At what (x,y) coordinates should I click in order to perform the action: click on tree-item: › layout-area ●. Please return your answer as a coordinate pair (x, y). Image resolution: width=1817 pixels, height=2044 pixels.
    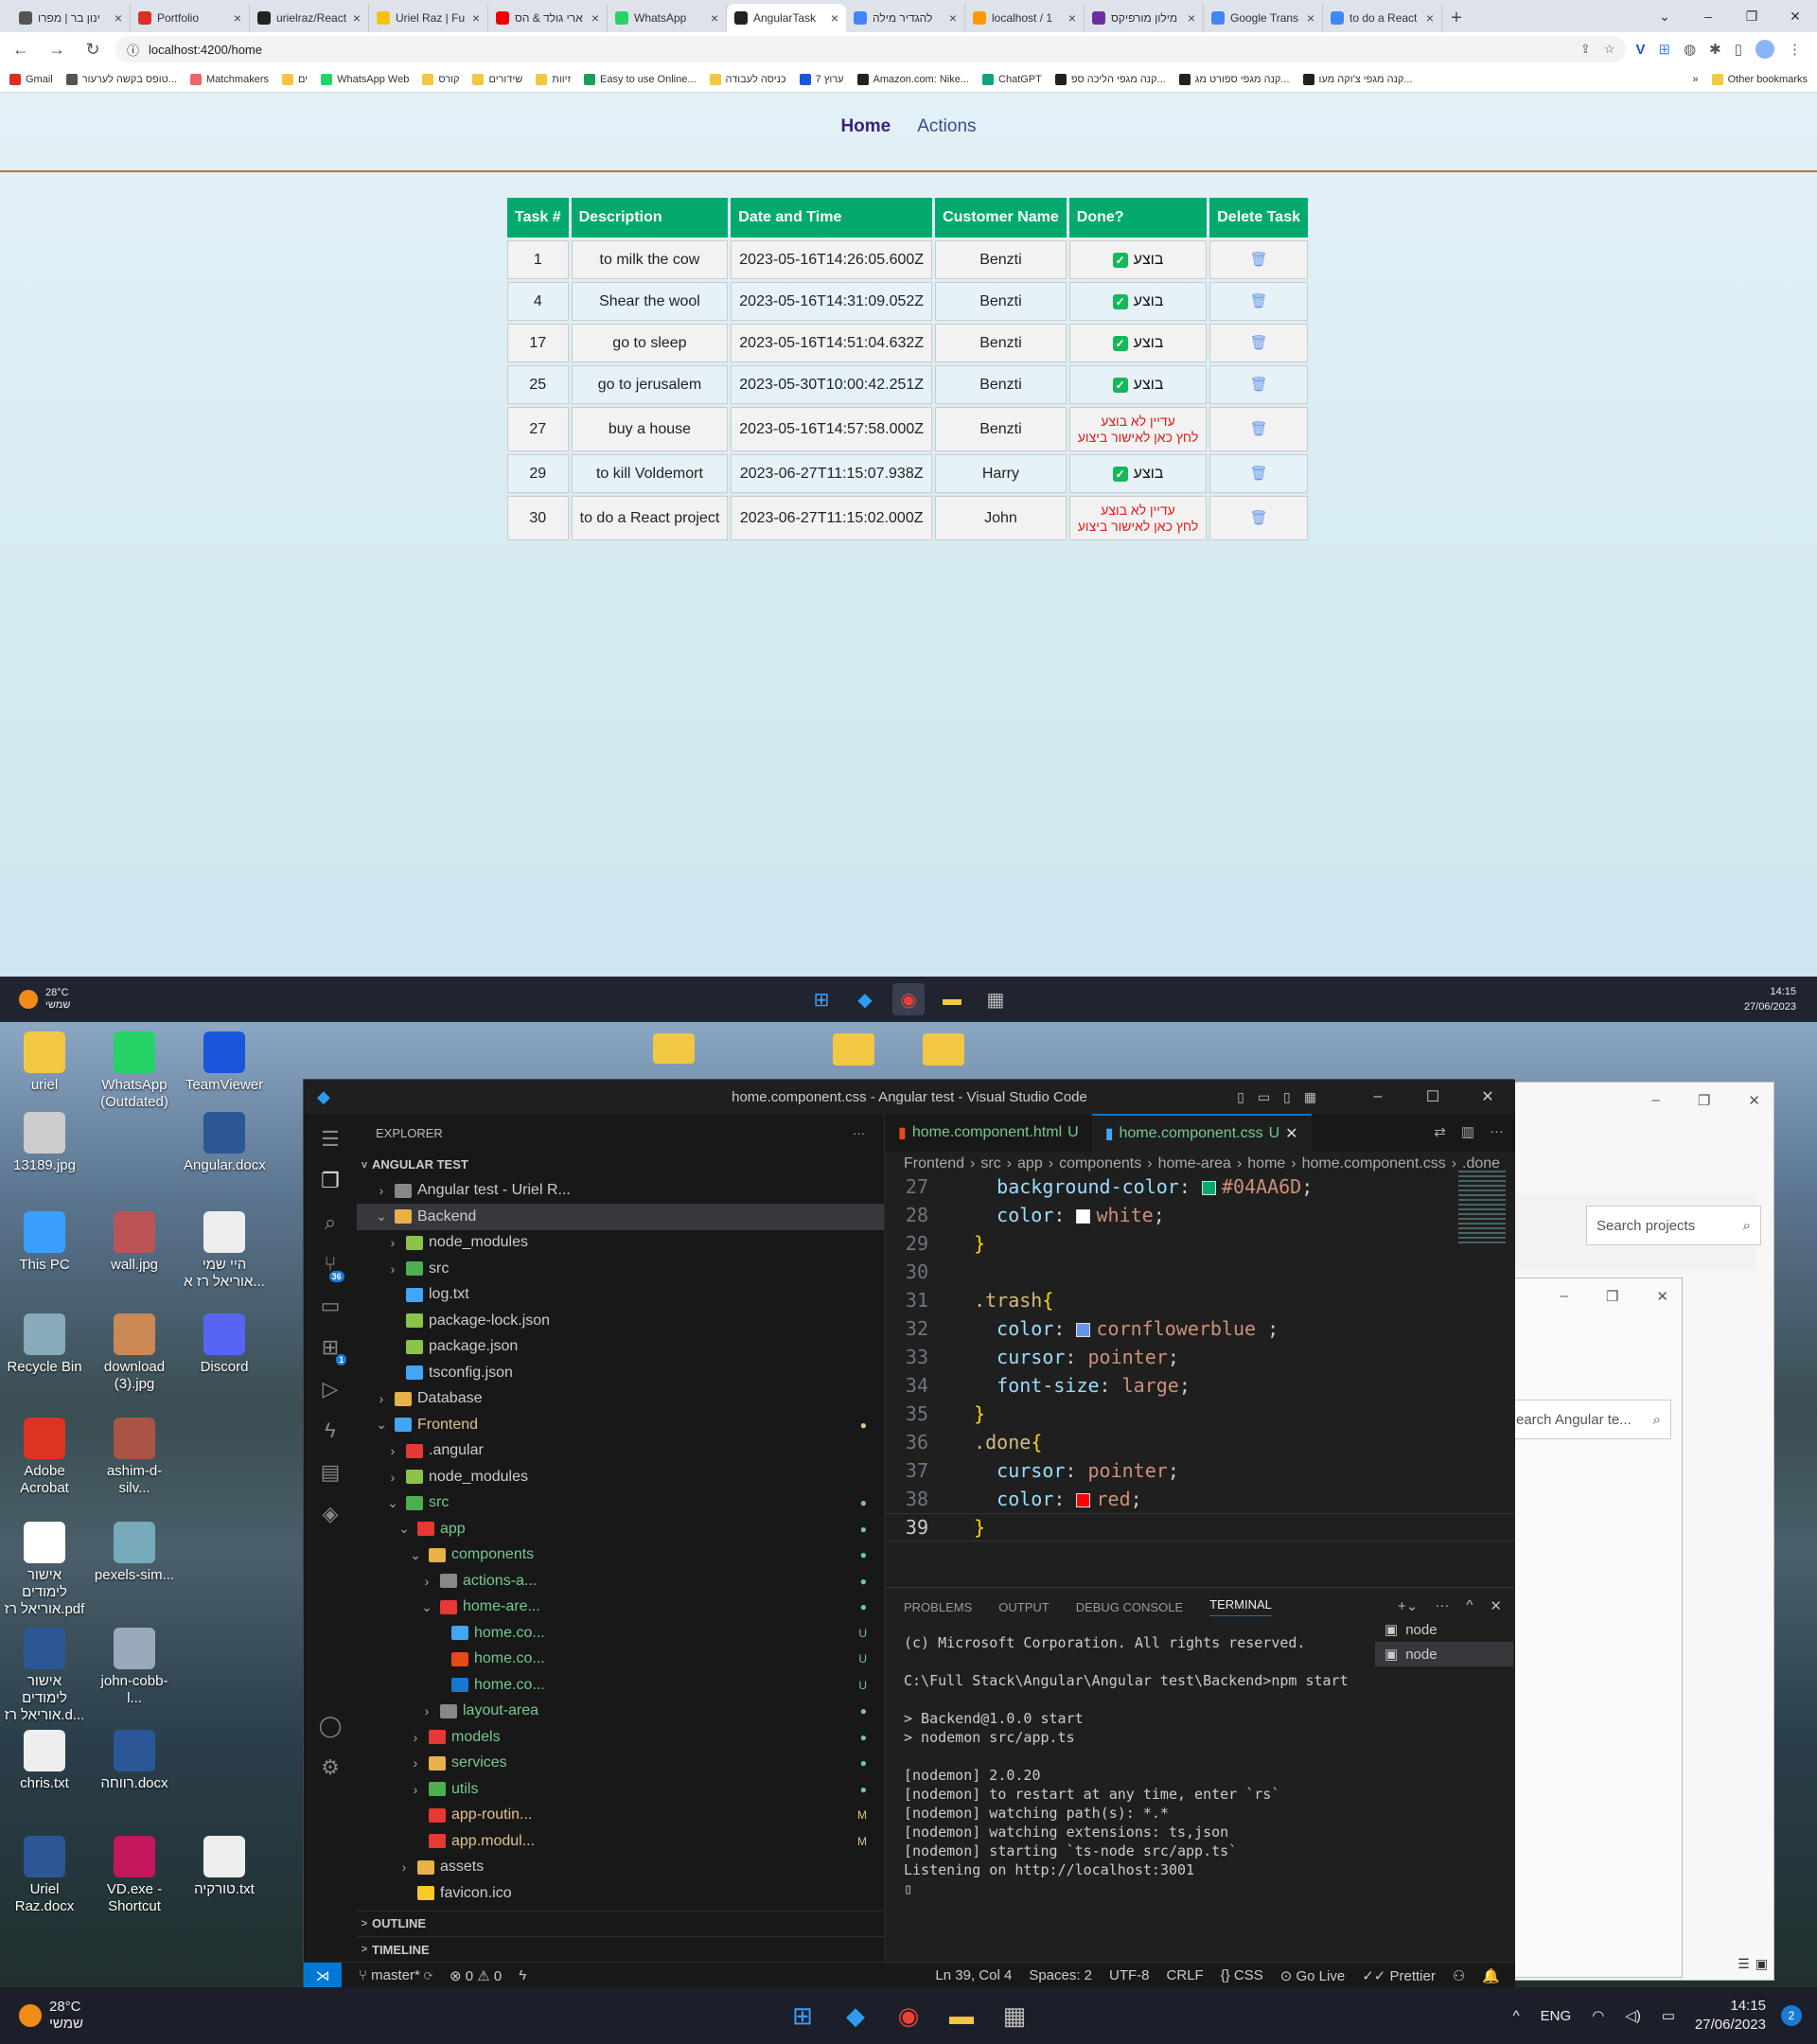
    Looking at the image, I should click on (620, 1712).